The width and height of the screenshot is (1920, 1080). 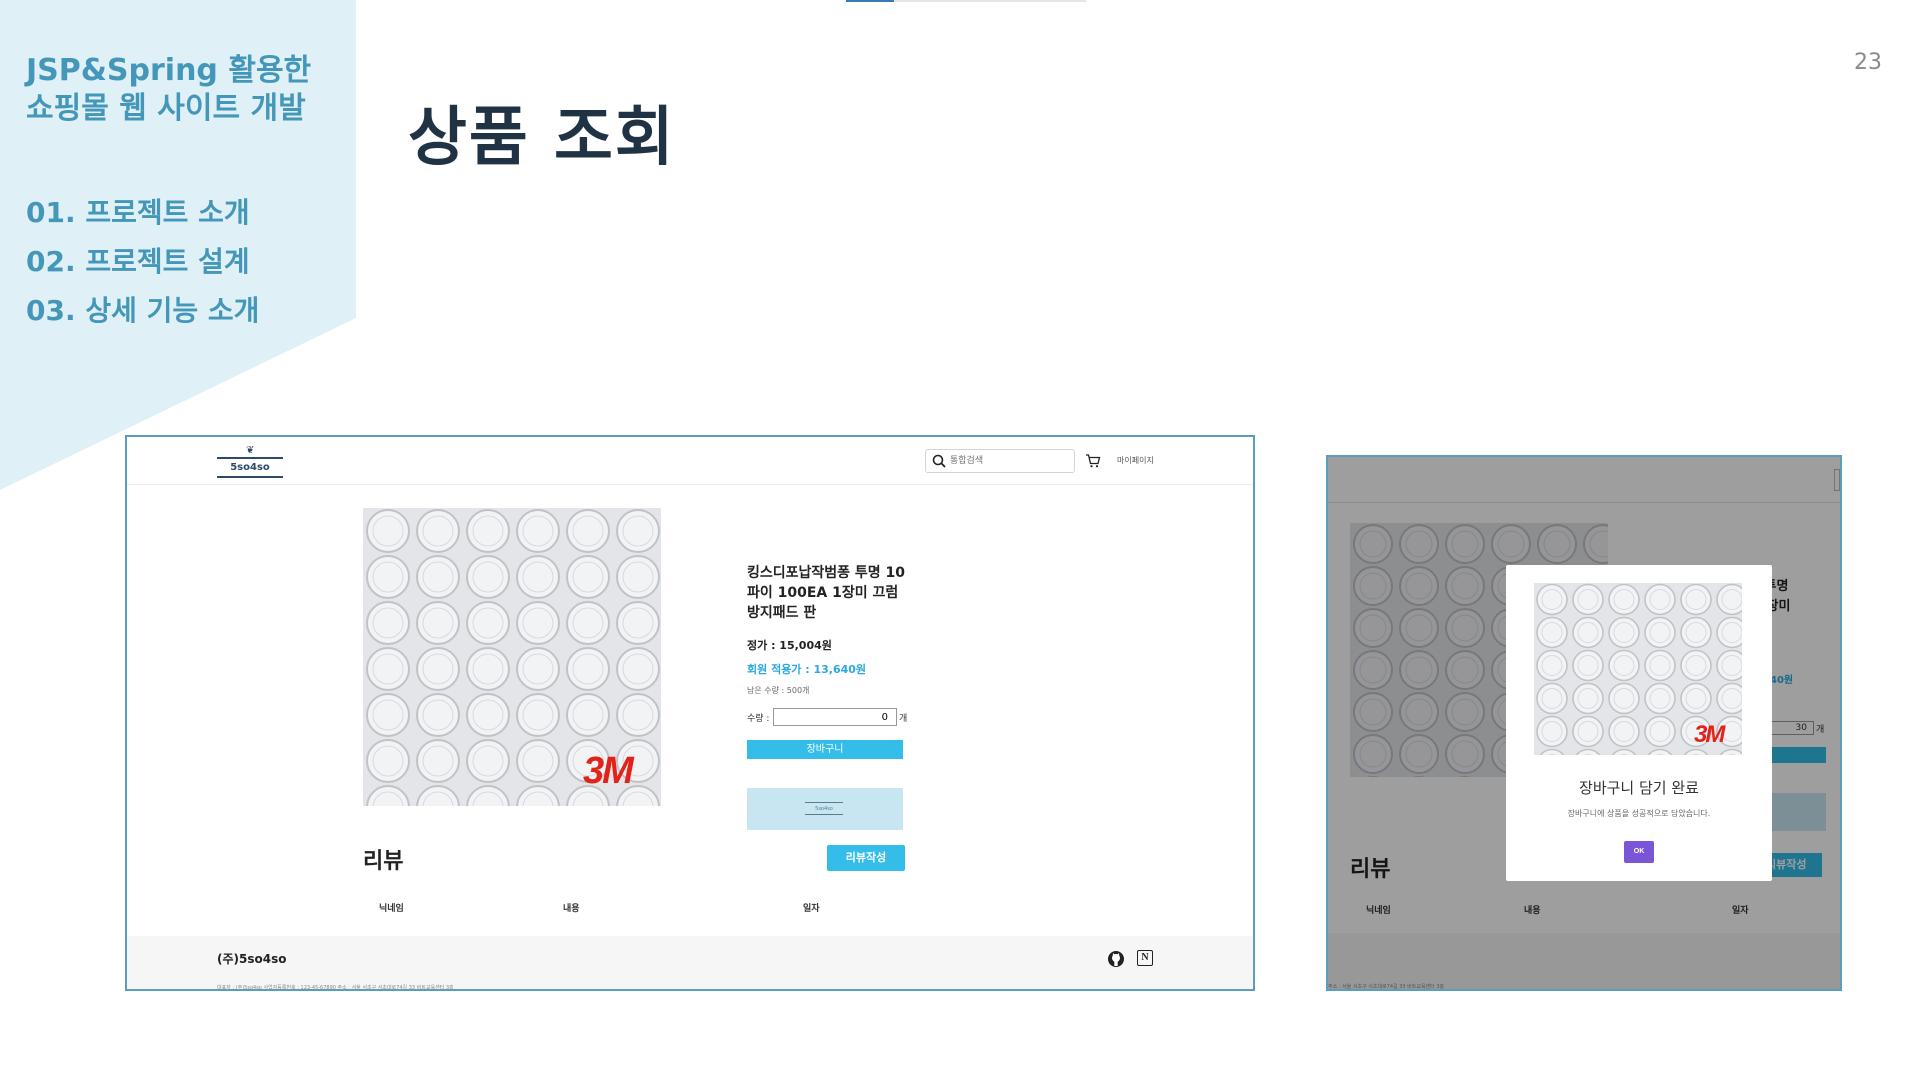 I want to click on quantity-label: 수량 :, so click(x=758, y=719).